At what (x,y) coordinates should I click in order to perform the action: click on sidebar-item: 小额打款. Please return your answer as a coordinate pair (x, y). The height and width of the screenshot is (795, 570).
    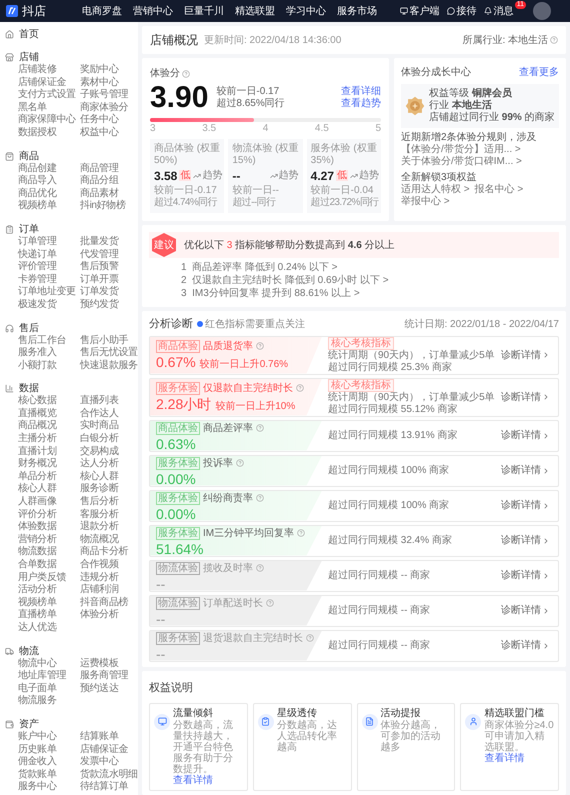
    Looking at the image, I should click on (48, 366).